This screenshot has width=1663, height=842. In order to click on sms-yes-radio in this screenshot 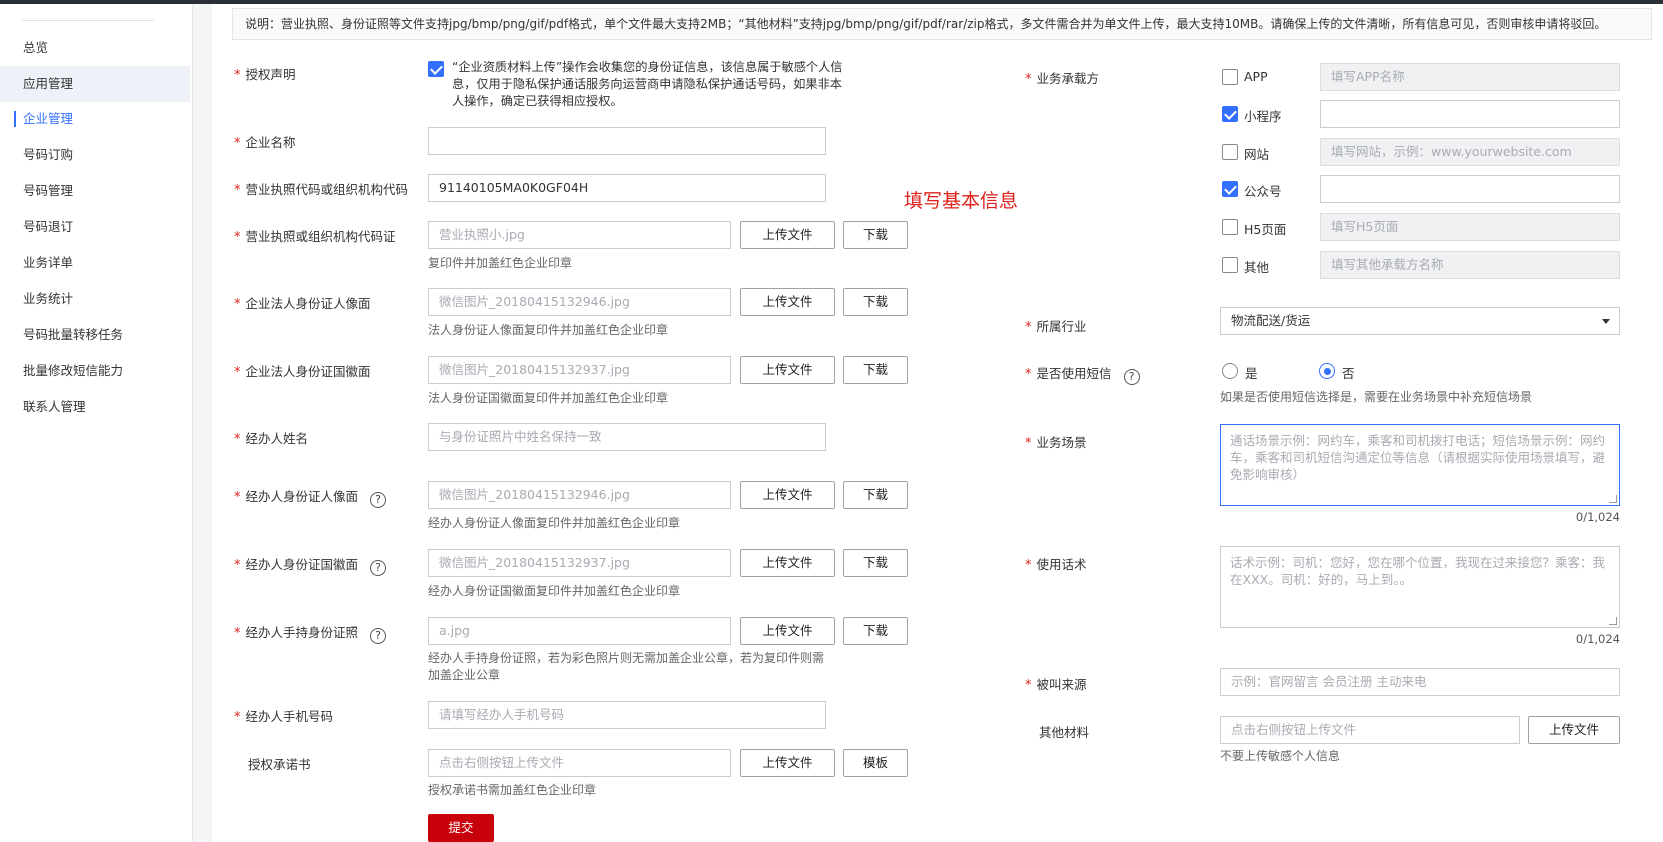, I will do `click(1230, 371)`.